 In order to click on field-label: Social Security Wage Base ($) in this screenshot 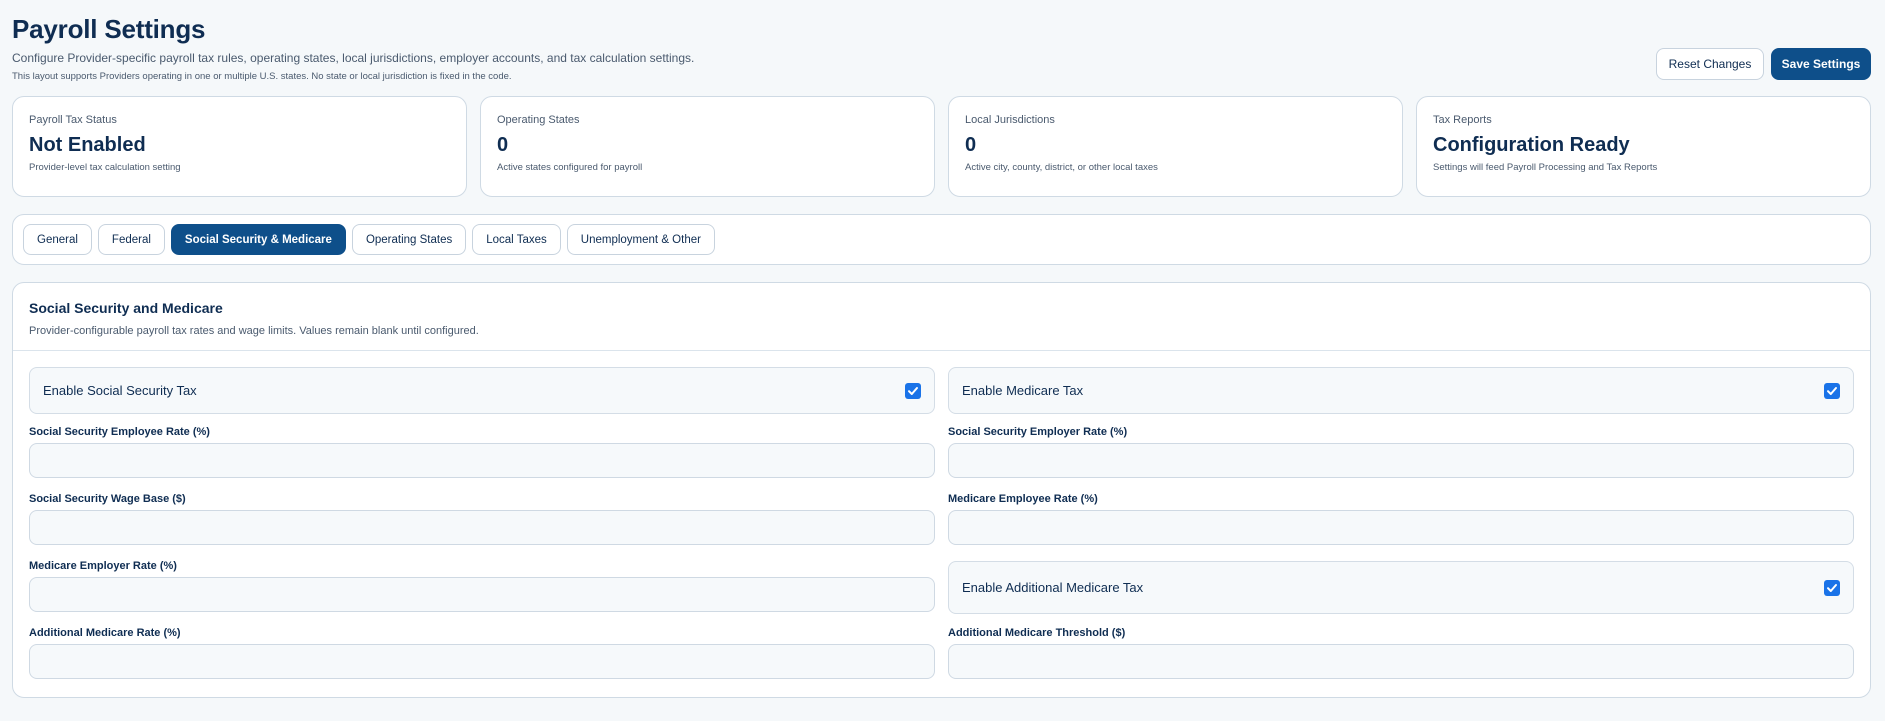, I will do `click(107, 499)`.